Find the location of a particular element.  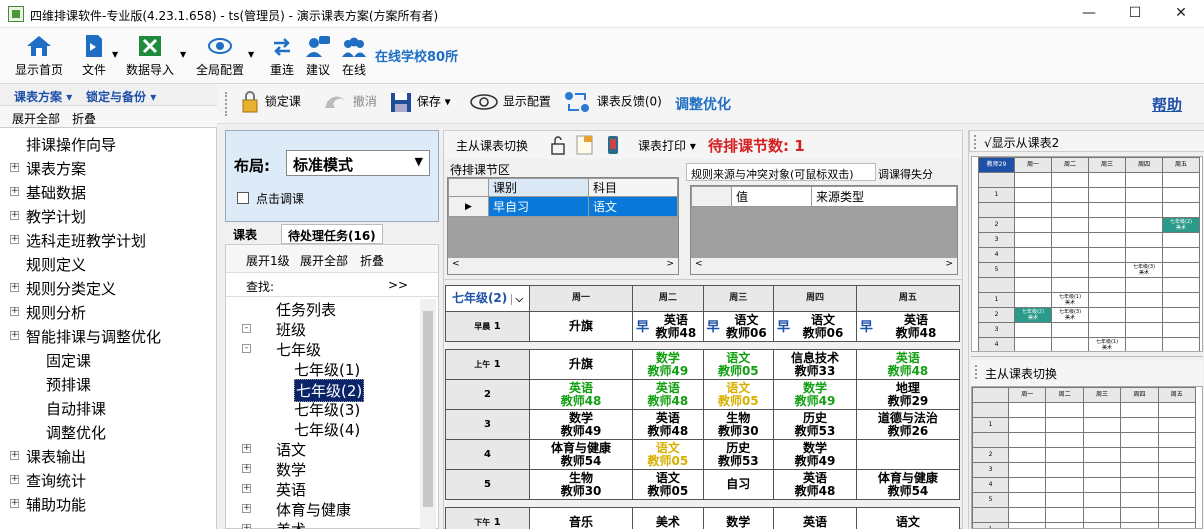

class-list-item: 七年级(4) is located at coordinates (327, 429).